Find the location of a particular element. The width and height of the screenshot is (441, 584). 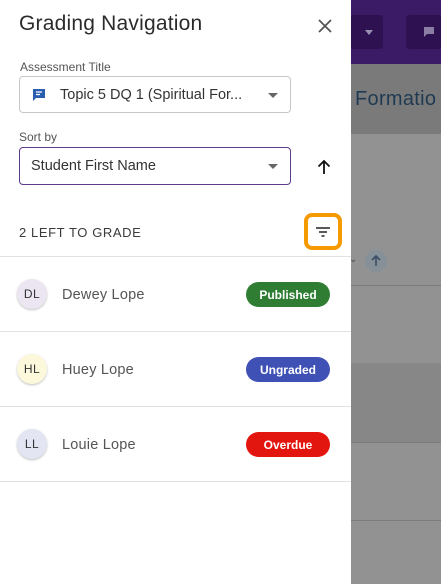

sort-by-select: Student First Name is located at coordinates (155, 166).